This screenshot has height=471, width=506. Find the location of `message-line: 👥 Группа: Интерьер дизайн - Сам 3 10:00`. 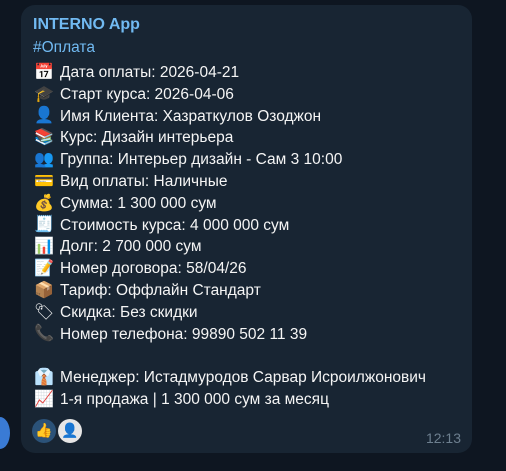

message-line: 👥 Группа: Интерьер дизайн - Сам 3 10:00 is located at coordinates (229, 160).